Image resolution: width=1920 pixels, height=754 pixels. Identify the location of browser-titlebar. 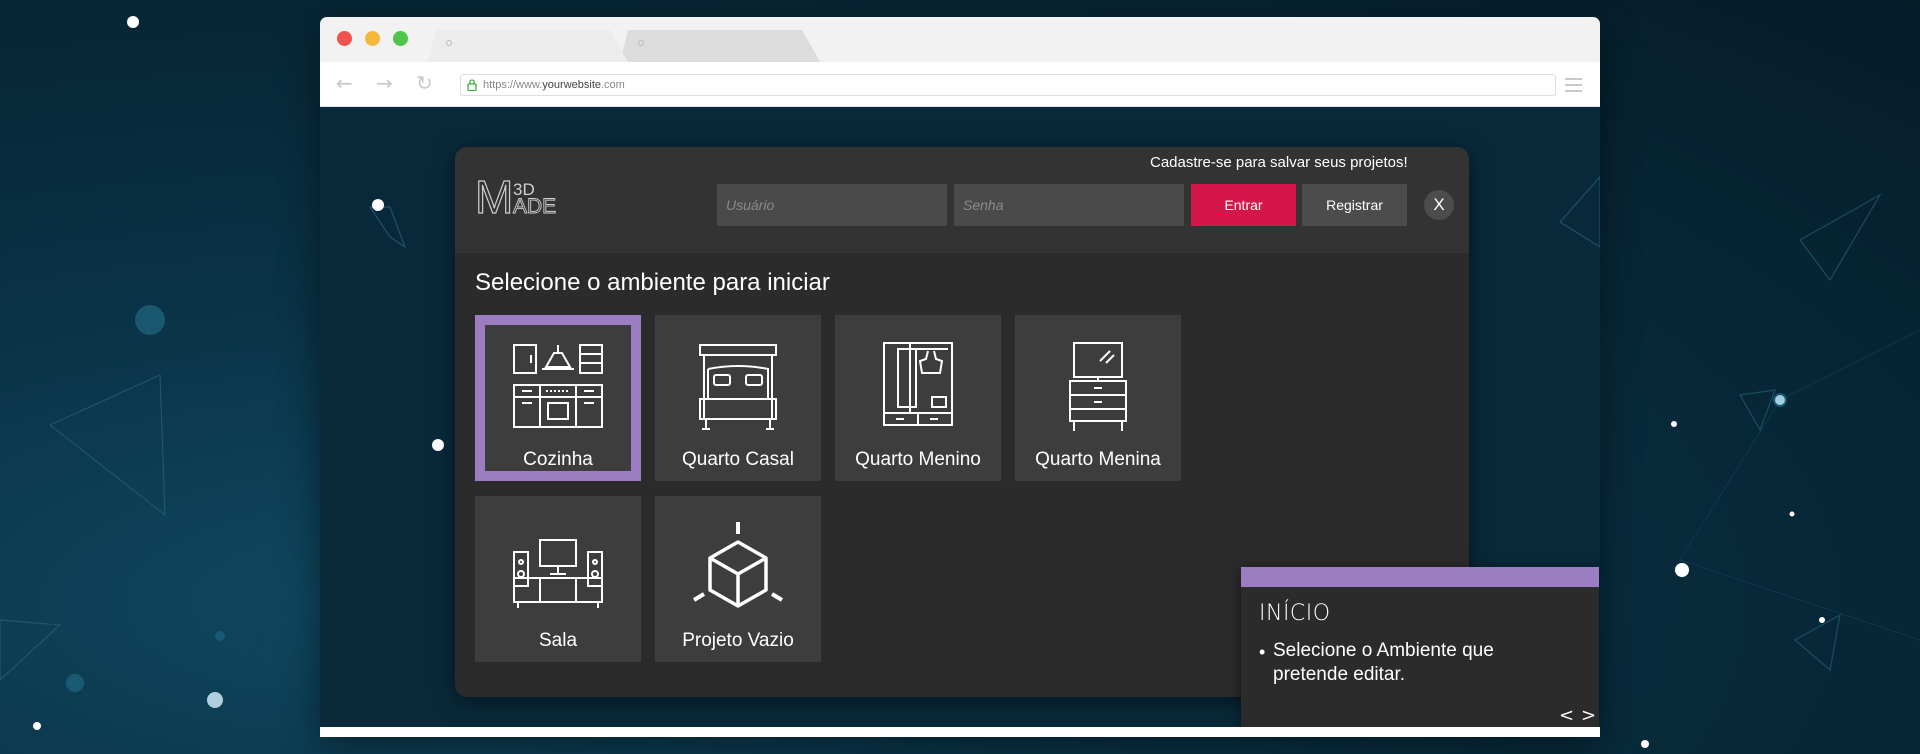
(960, 39).